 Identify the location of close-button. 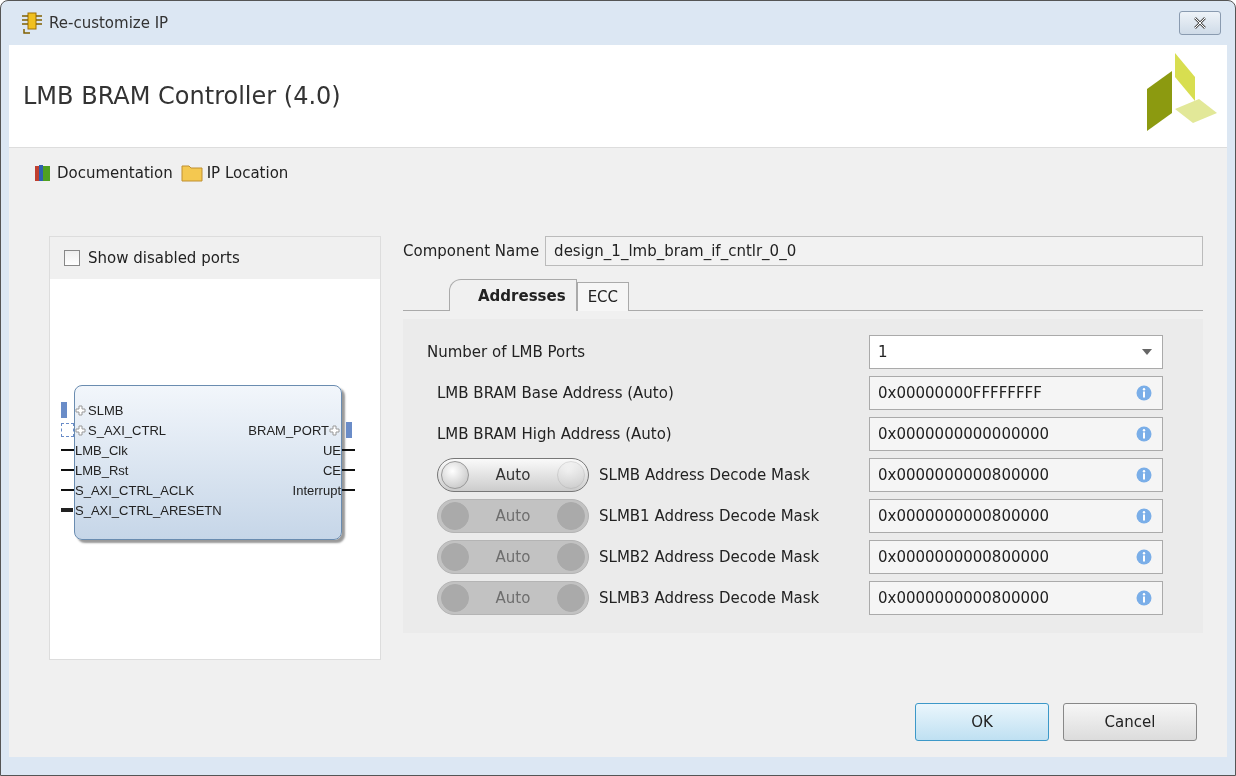
(1200, 23).